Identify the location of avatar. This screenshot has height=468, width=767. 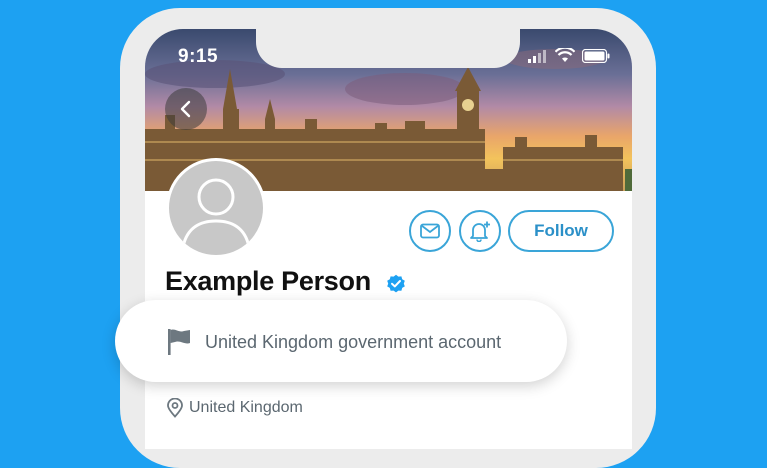
(216, 208).